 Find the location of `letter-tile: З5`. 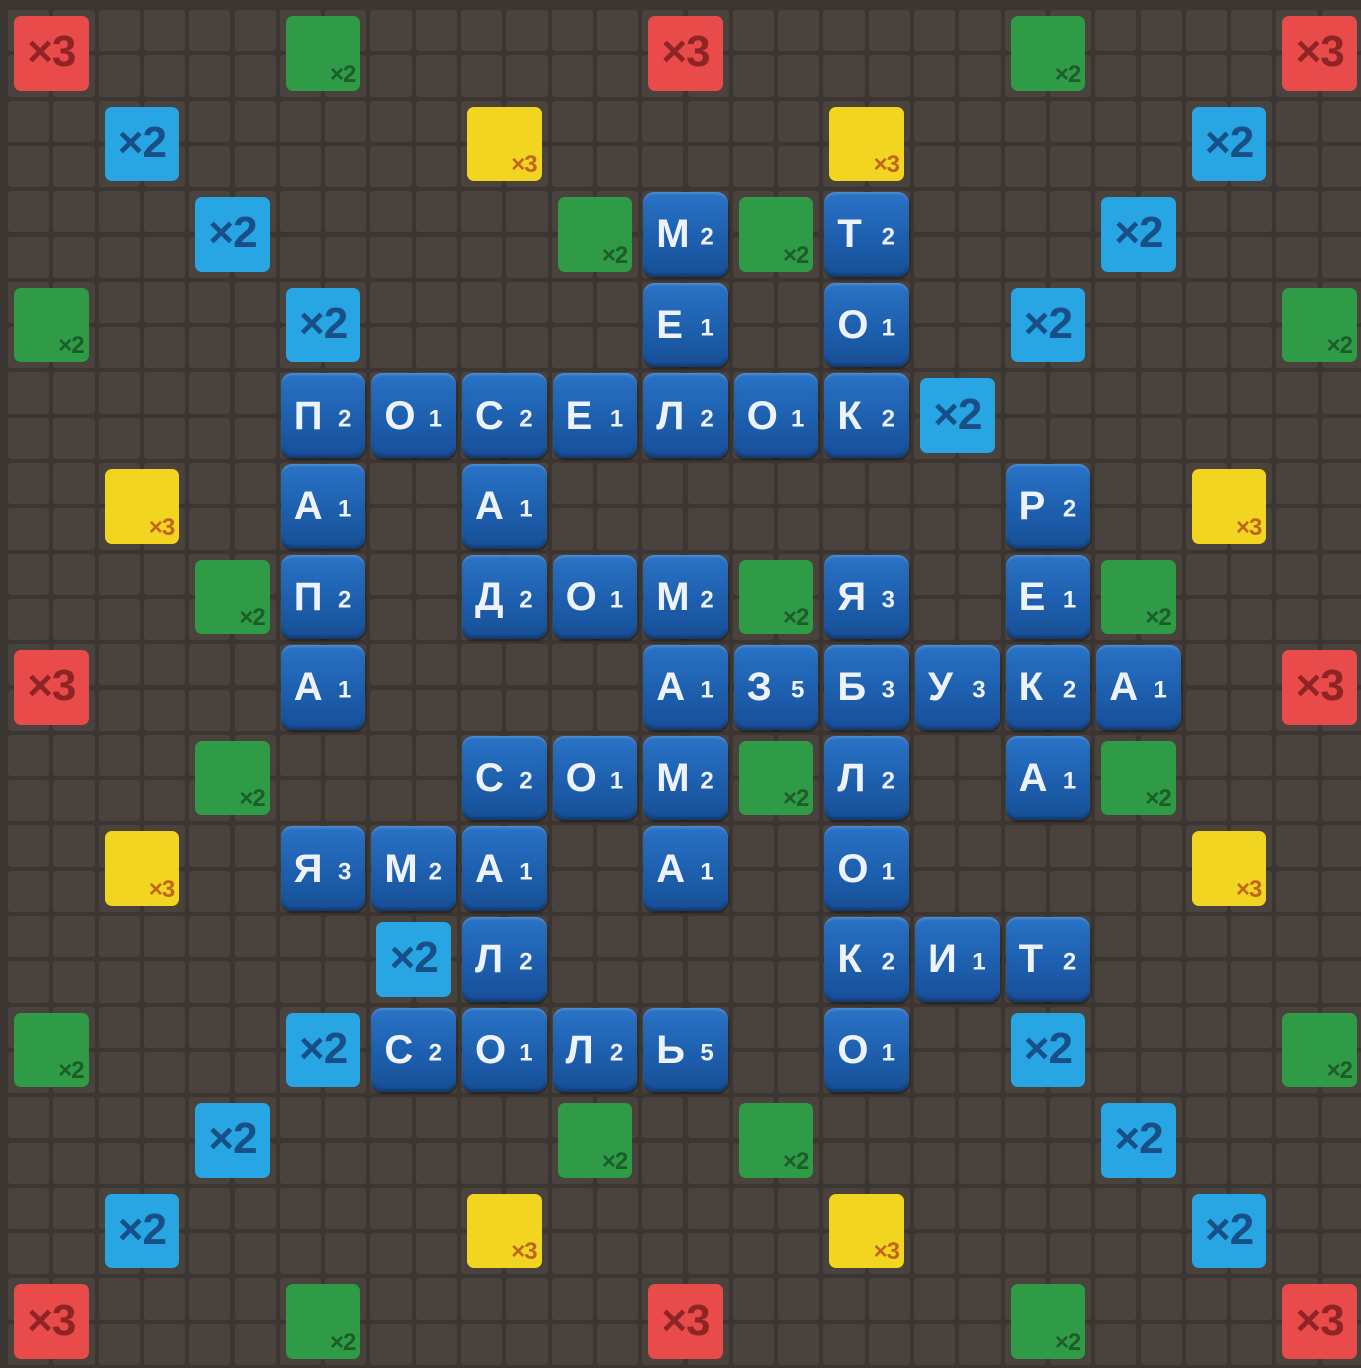

letter-tile: З5 is located at coordinates (776, 687).